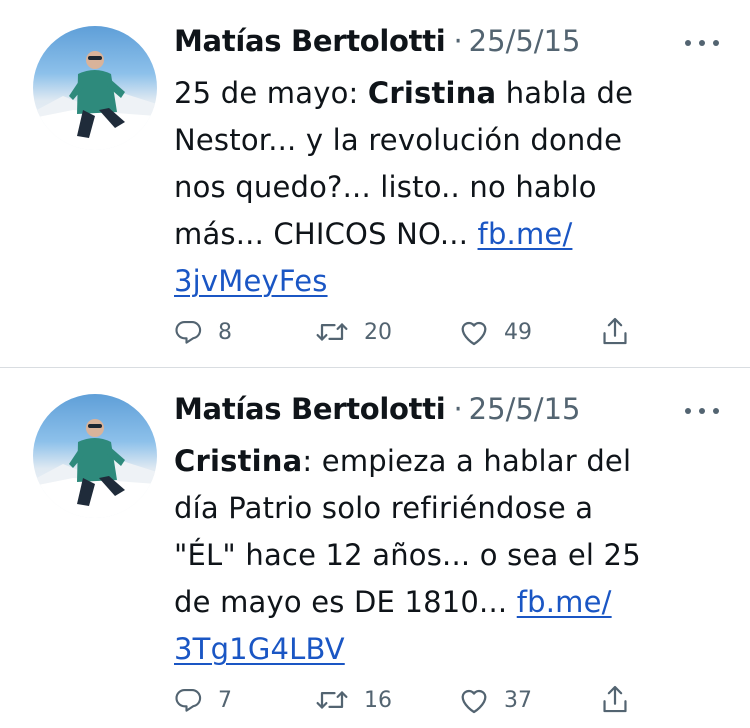 The height and width of the screenshot is (728, 750). I want to click on reply-count: 8, so click(225, 332).